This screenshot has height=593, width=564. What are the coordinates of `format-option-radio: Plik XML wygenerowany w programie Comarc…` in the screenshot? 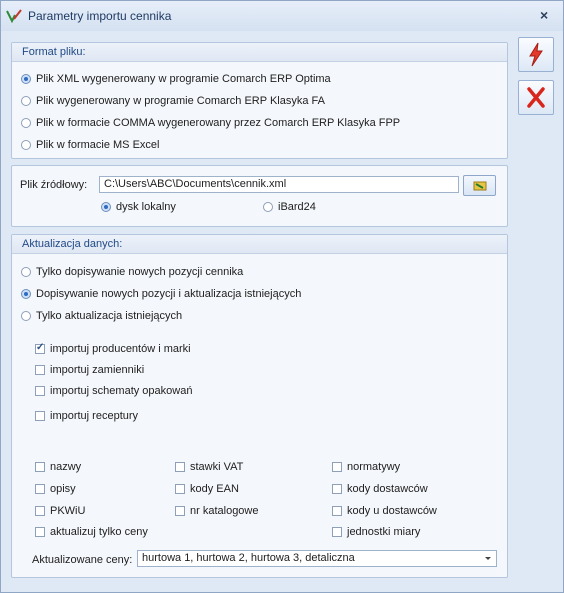 It's located at (176, 79).